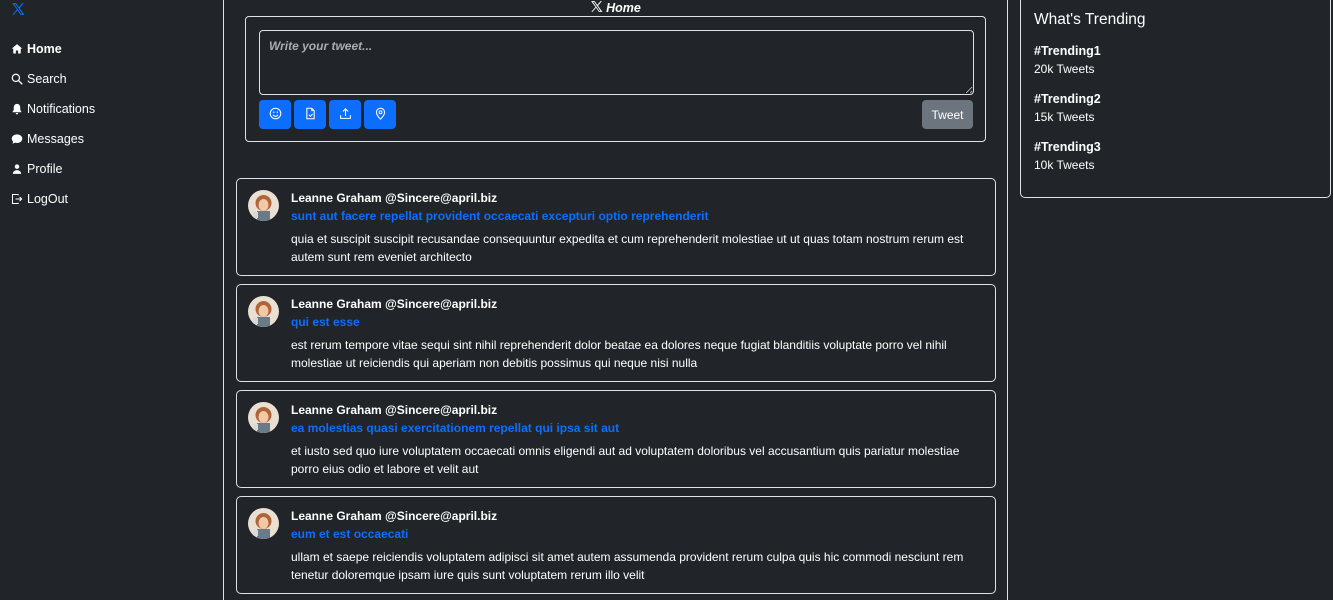  I want to click on emoji-icon, so click(275, 115).